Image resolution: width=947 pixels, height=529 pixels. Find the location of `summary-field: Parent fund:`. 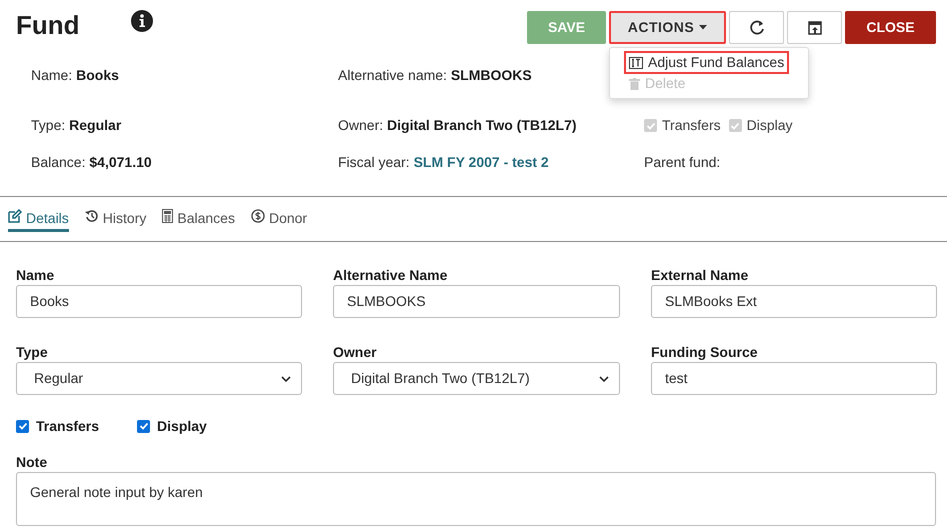

summary-field: Parent fund: is located at coordinates (682, 162).